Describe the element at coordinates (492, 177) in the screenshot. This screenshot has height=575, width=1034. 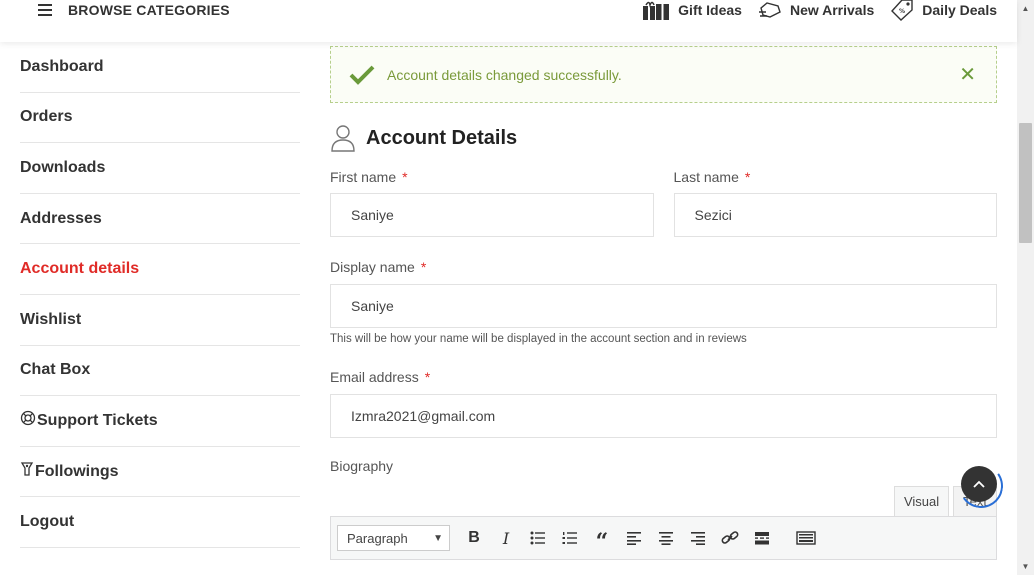
I see `first-name-label: First name *` at that location.